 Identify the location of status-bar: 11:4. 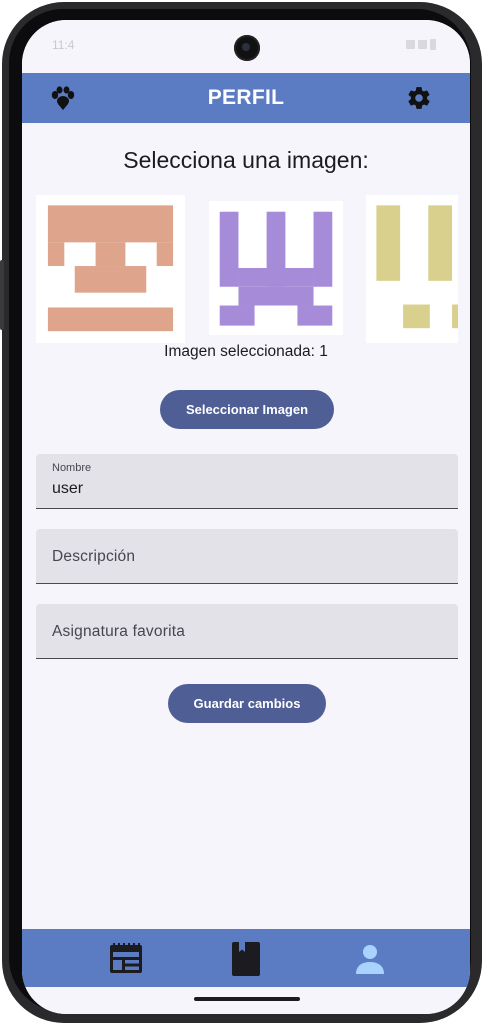
(246, 46).